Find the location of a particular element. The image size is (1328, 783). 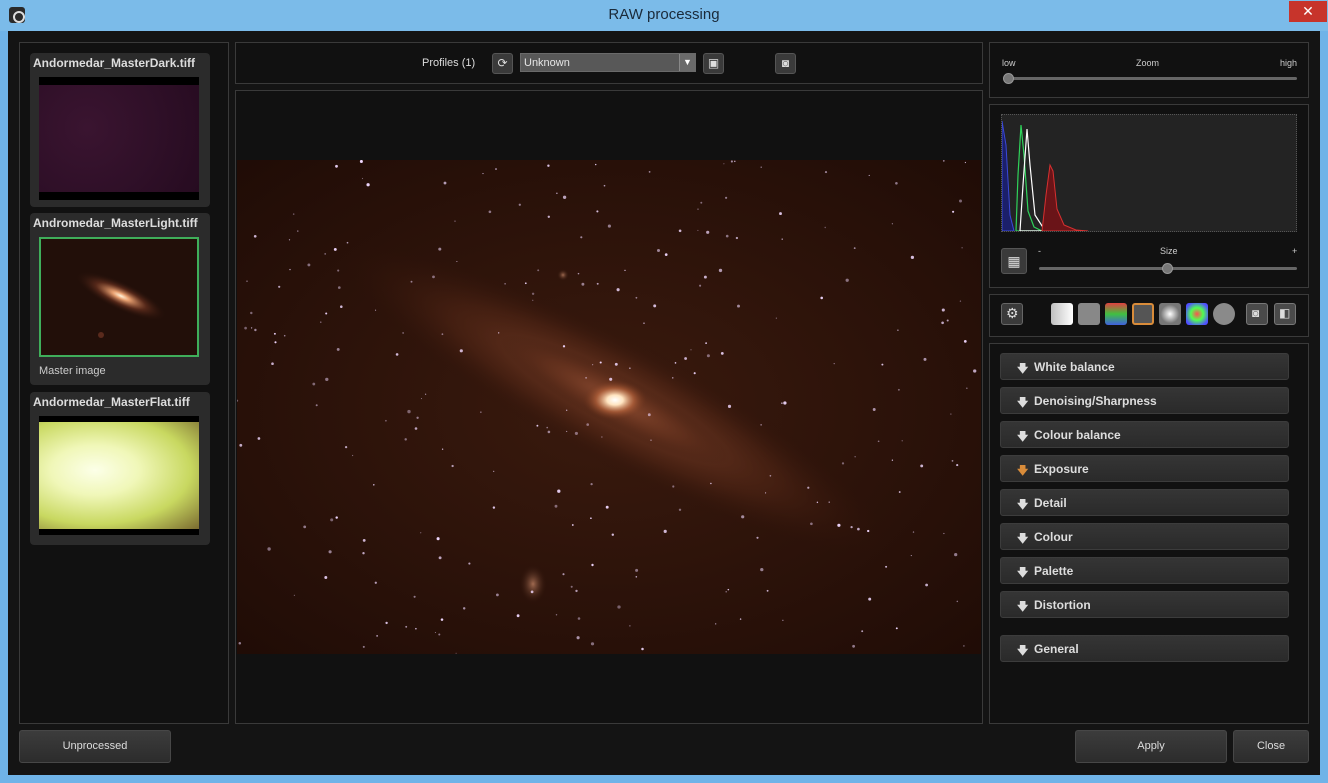

thumbnail-dark: Andormedar_MasterDark.tiff is located at coordinates (120, 130).